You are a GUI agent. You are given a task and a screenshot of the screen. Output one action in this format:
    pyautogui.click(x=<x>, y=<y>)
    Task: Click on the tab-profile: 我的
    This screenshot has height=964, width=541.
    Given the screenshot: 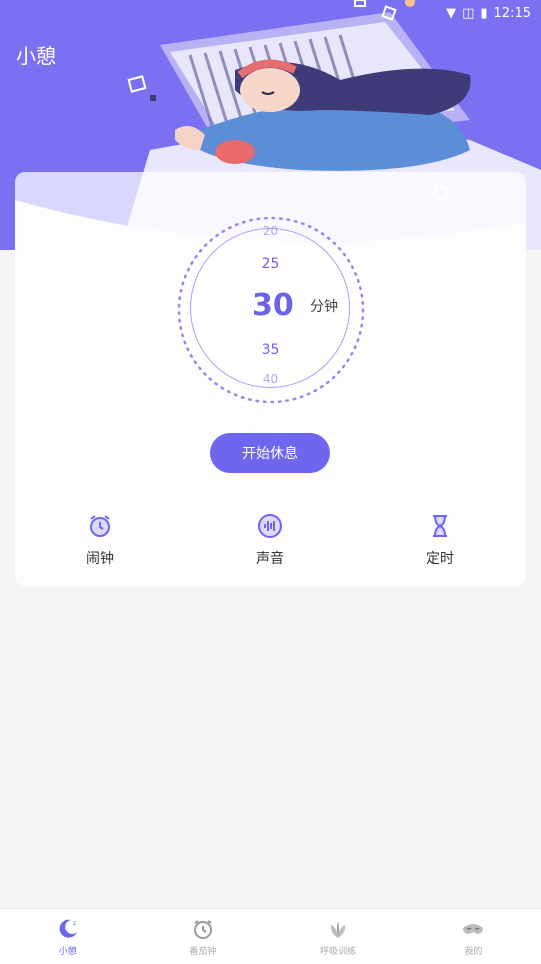 What is the action you would take?
    pyautogui.click(x=473, y=936)
    